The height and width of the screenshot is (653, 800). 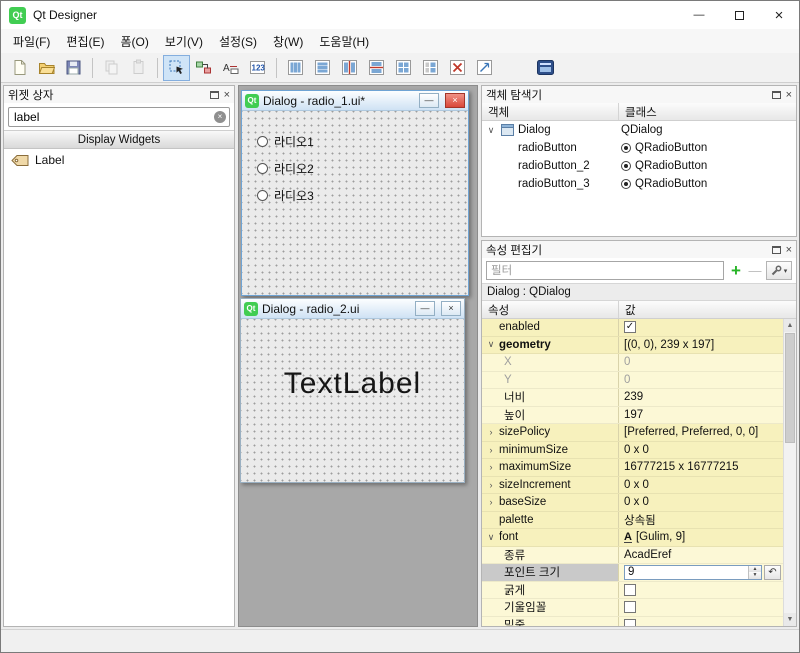 I want to click on property-row-basesize: › baseSize 0 x 0, so click(x=632, y=503).